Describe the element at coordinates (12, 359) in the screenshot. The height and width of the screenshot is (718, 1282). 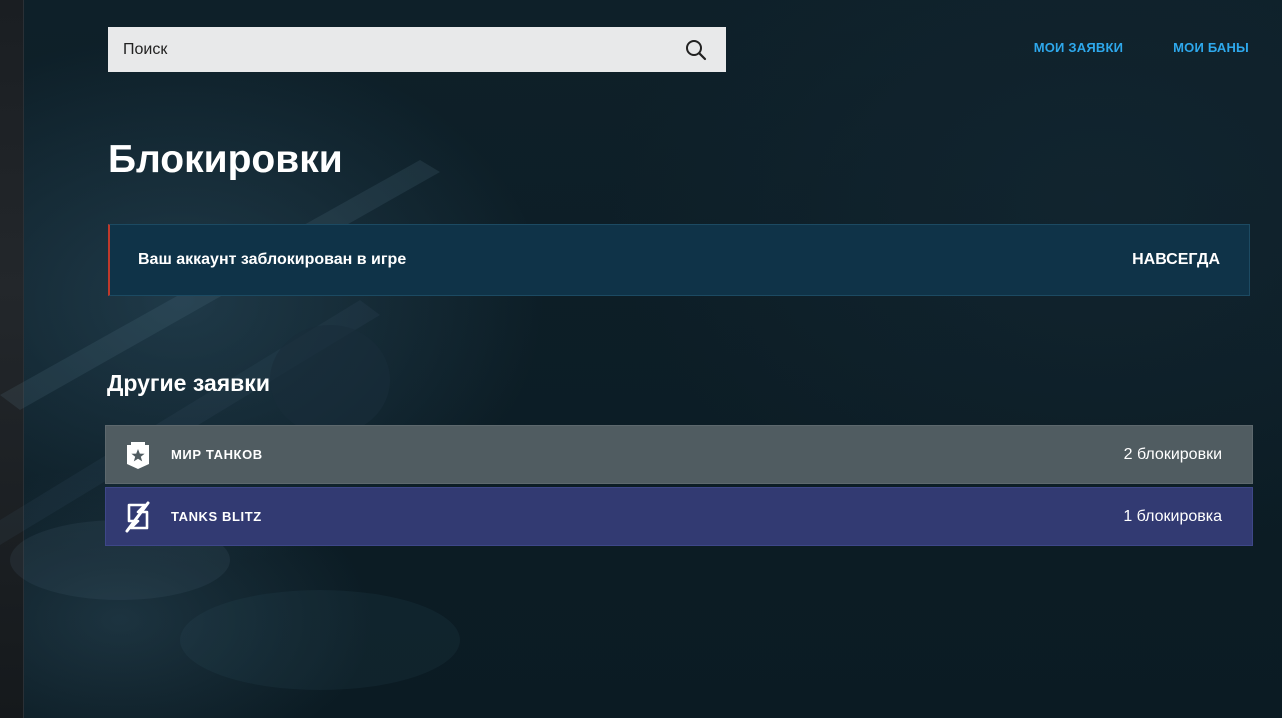
I see `left-edge-strip` at that location.